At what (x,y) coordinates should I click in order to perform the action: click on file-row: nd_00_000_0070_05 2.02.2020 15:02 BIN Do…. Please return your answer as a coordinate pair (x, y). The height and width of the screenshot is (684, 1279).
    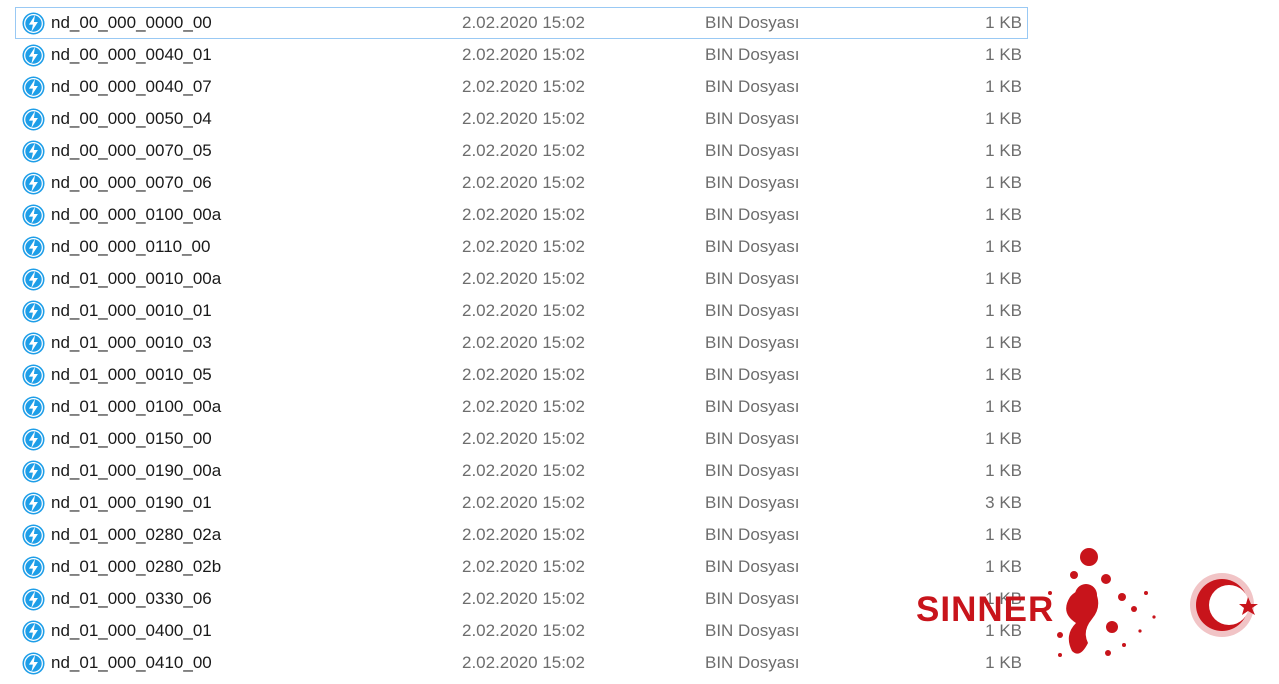
    Looking at the image, I should click on (521, 151).